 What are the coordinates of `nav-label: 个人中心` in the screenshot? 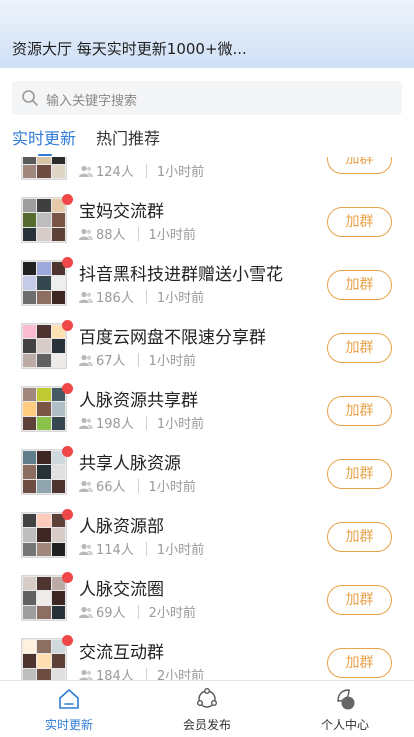 It's located at (344, 725).